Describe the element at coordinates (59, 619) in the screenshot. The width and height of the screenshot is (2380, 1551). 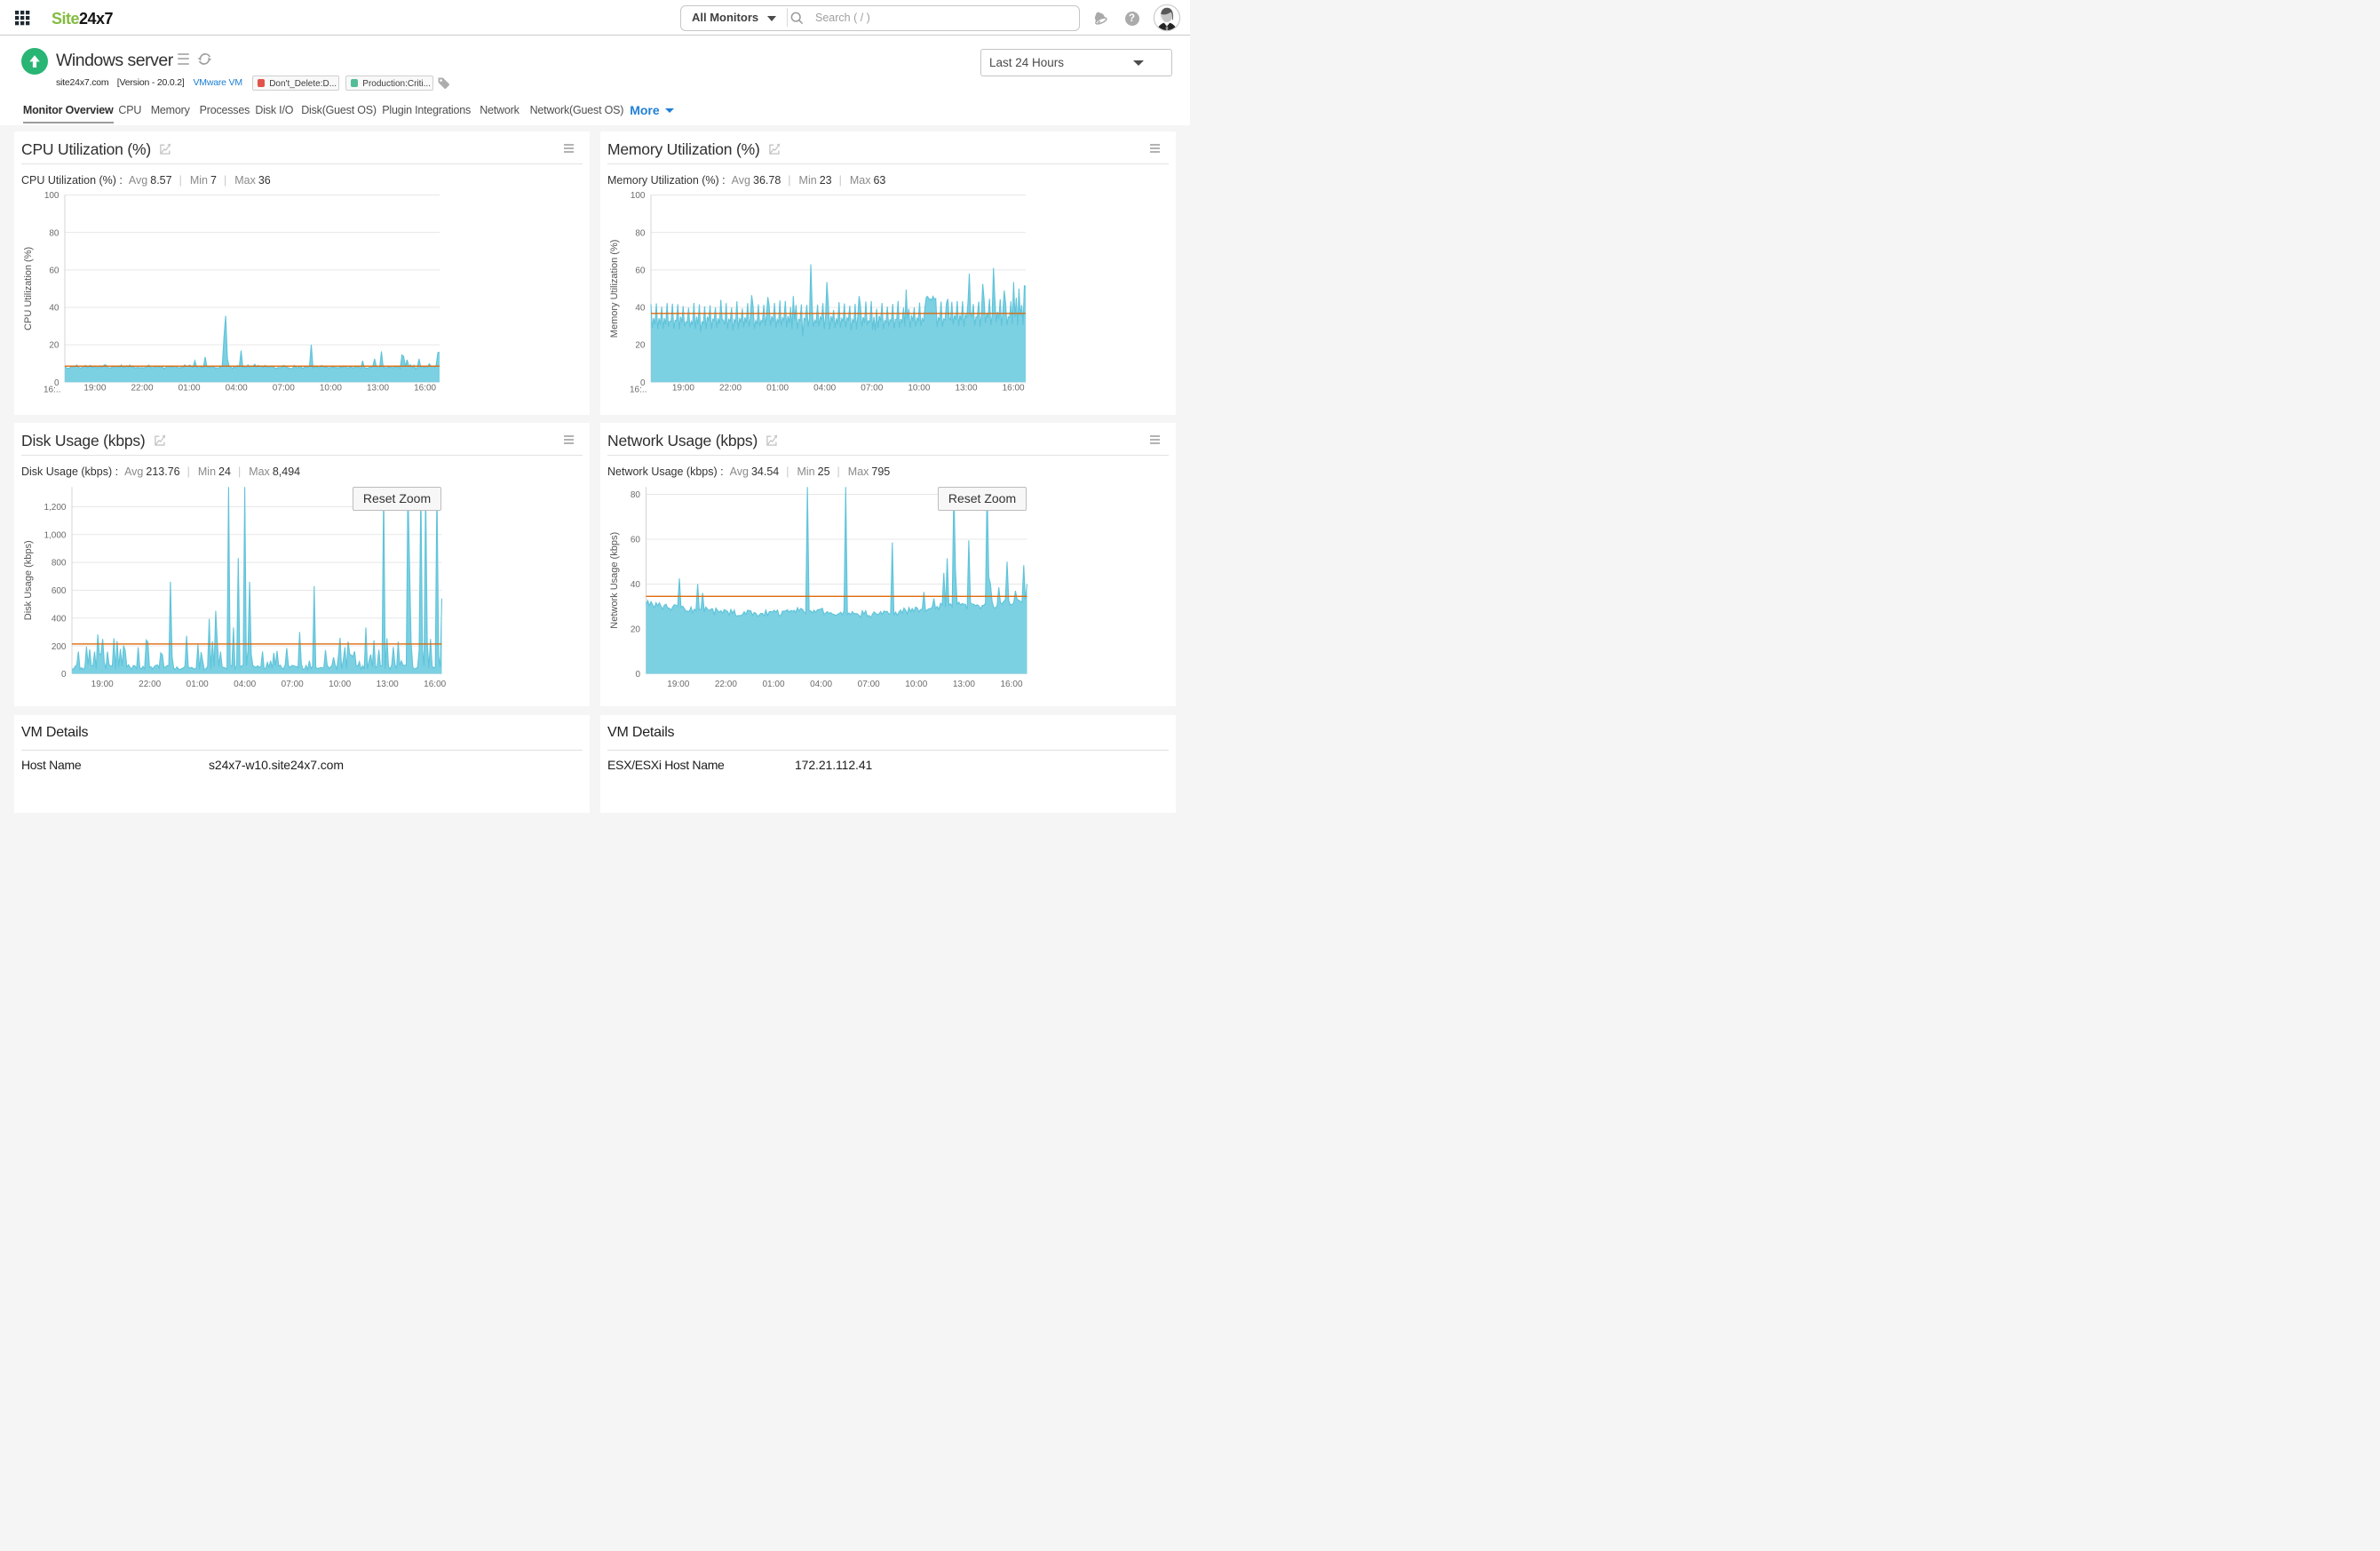
I see `svg-text: 400` at that location.